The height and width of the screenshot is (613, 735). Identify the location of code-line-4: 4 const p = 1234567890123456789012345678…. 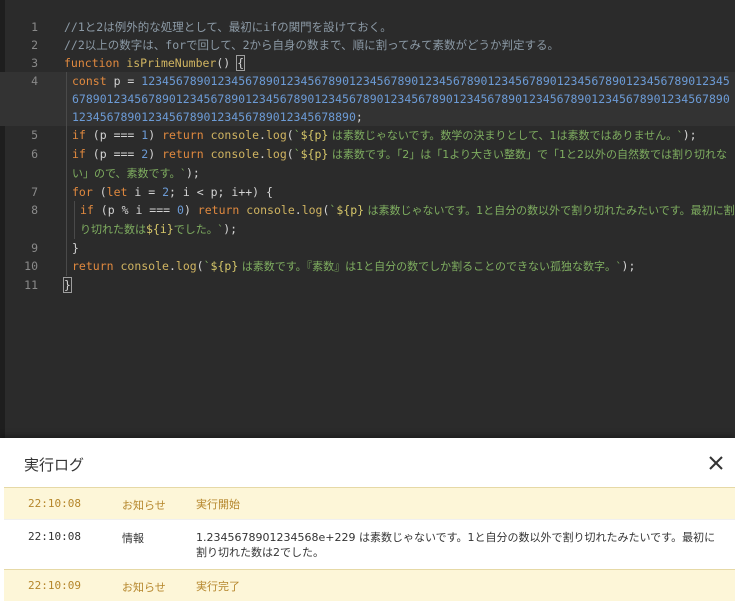
(367, 99).